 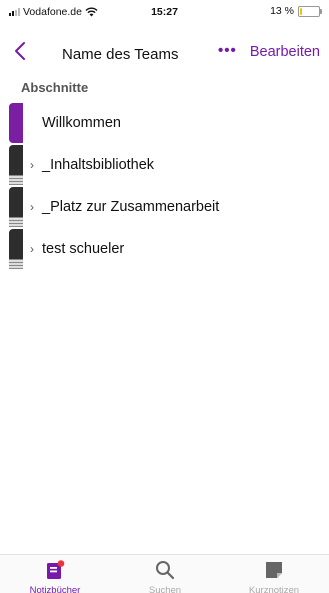 What do you see at coordinates (285, 52) in the screenshot?
I see `edit-button: Bearbeiten` at bounding box center [285, 52].